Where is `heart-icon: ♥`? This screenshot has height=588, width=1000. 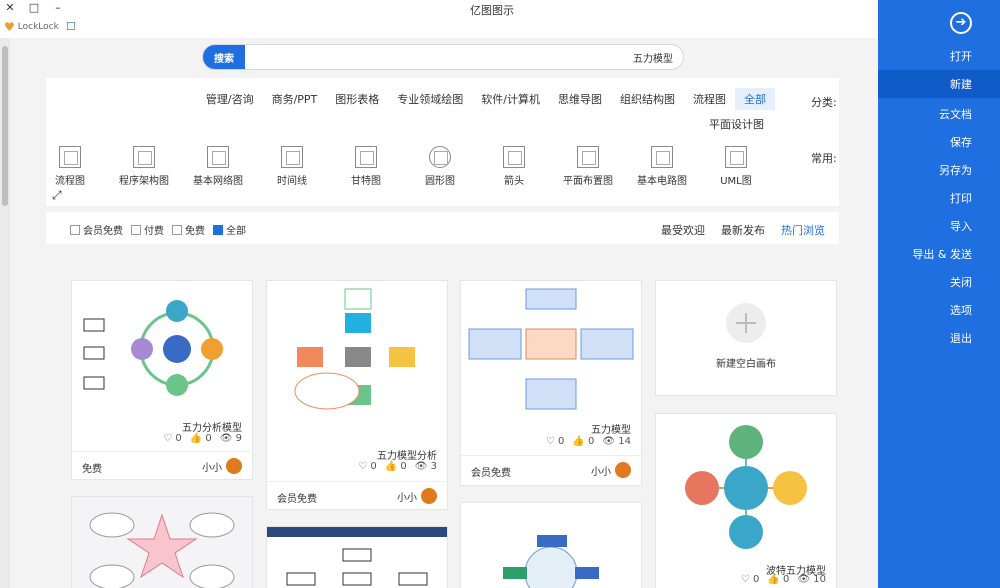
heart-icon: ♥ is located at coordinates (9, 27).